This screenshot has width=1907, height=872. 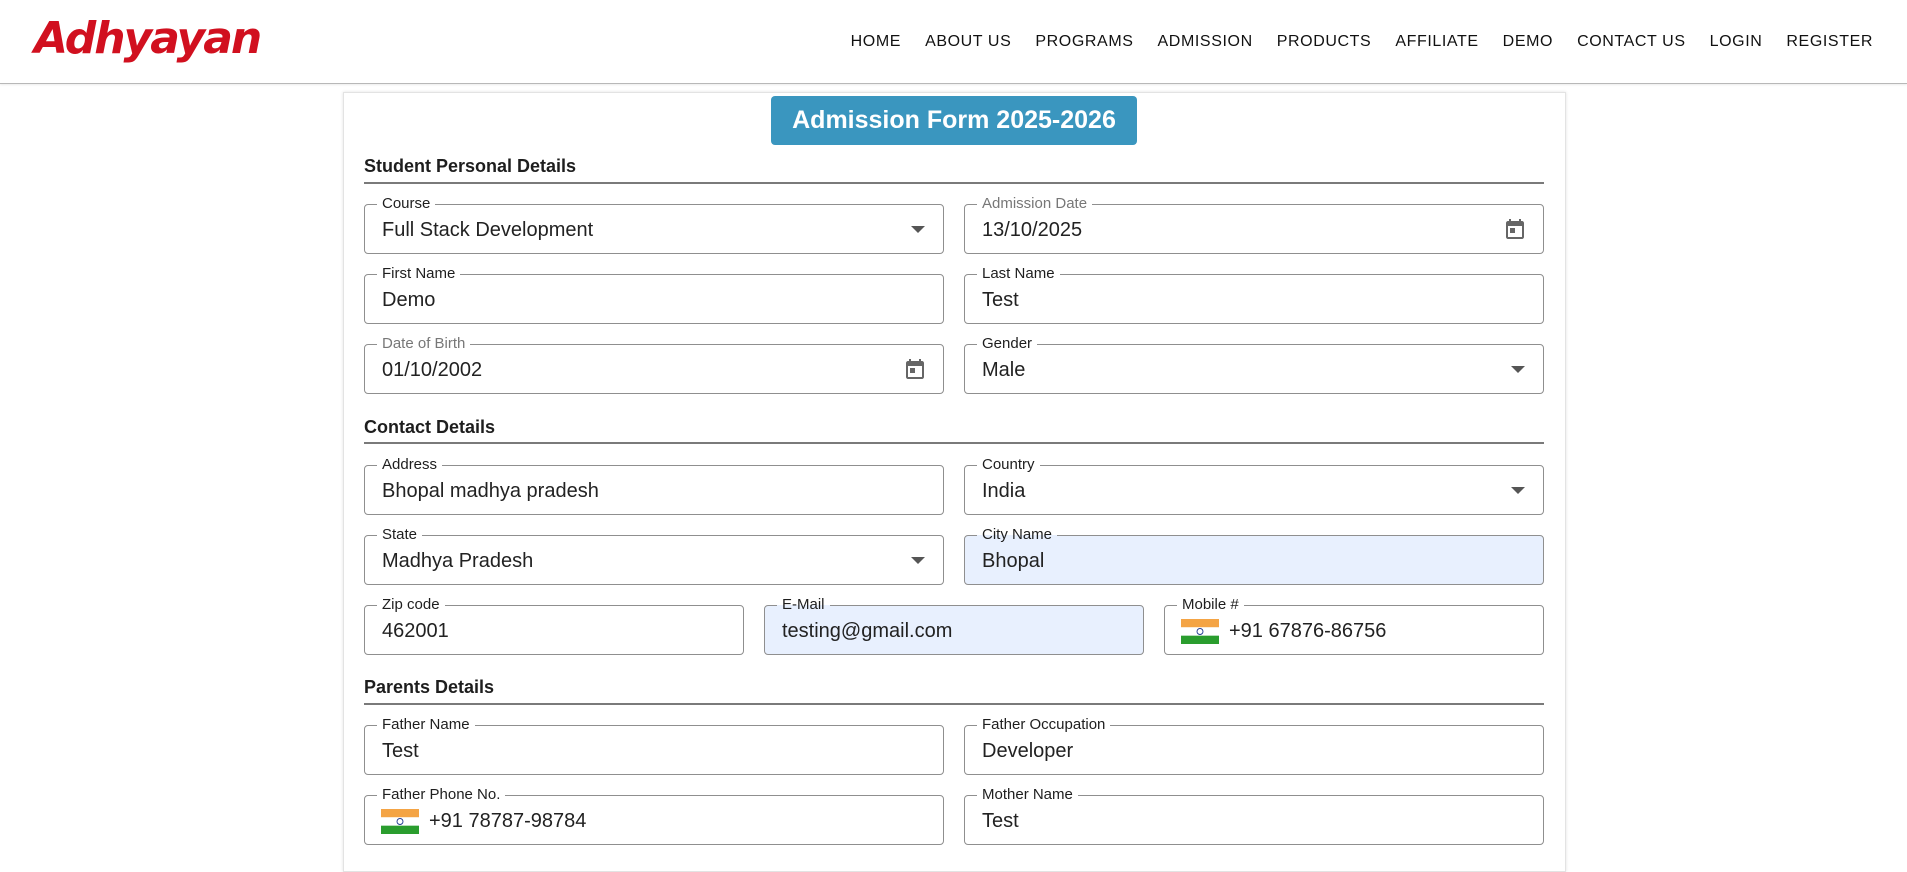 I want to click on field-label: Father Occupation, so click(x=1044, y=725).